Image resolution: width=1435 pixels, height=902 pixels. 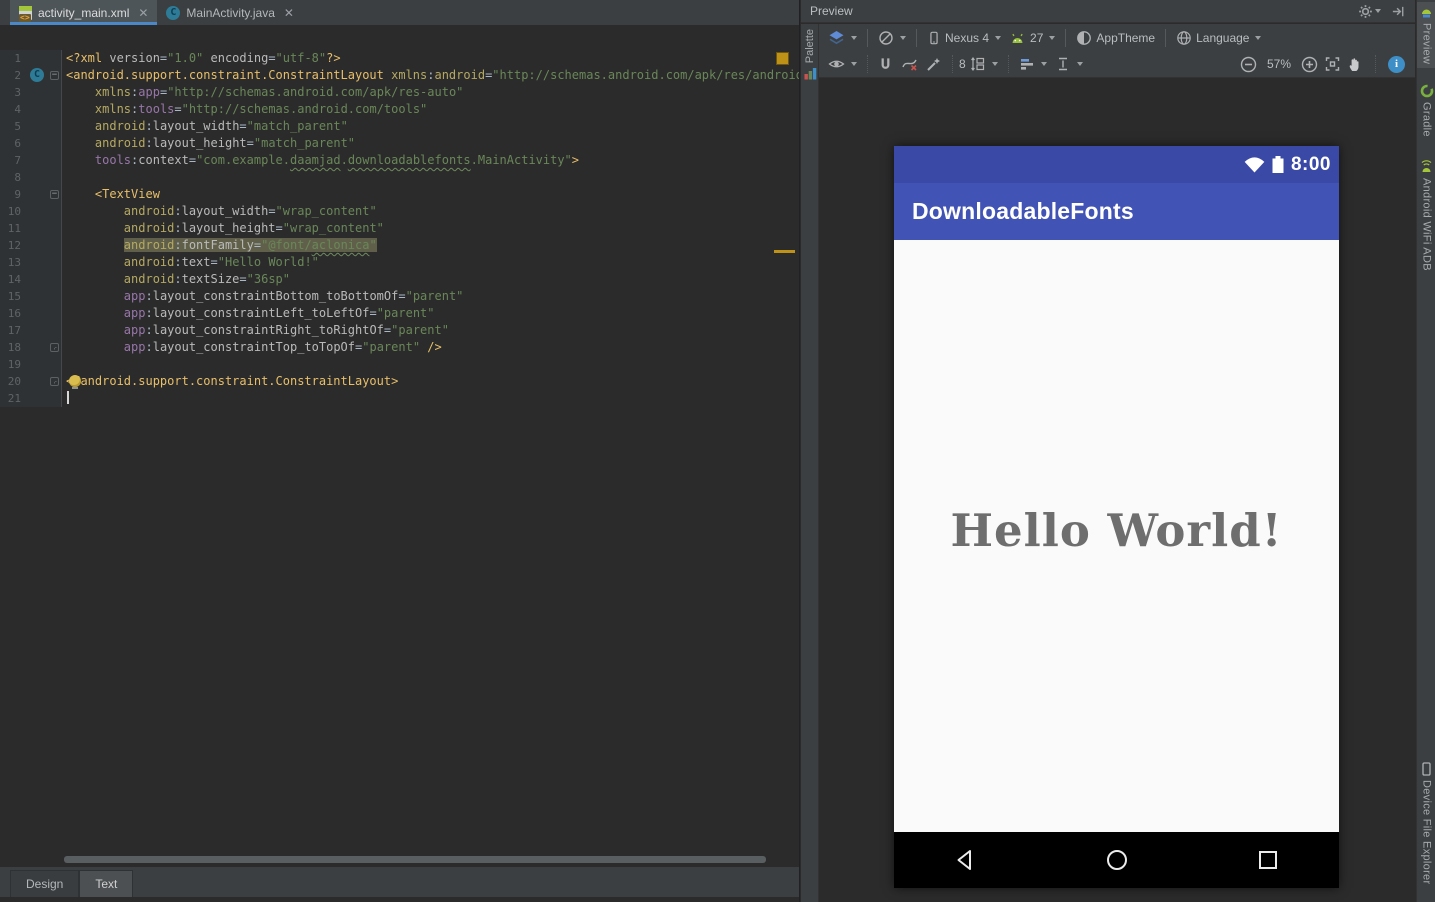 I want to click on device-selector: Nexus 4, so click(x=964, y=38).